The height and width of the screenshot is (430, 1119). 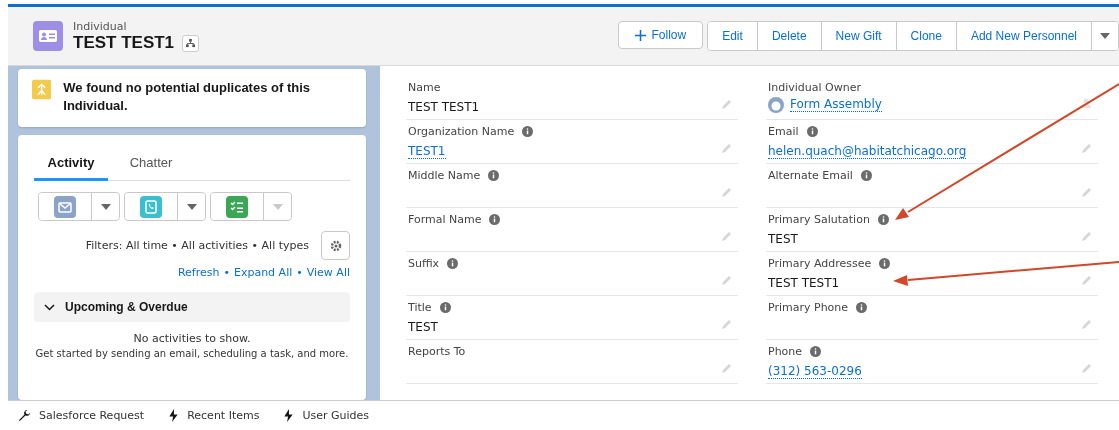 I want to click on settings-button, so click(x=335, y=245).